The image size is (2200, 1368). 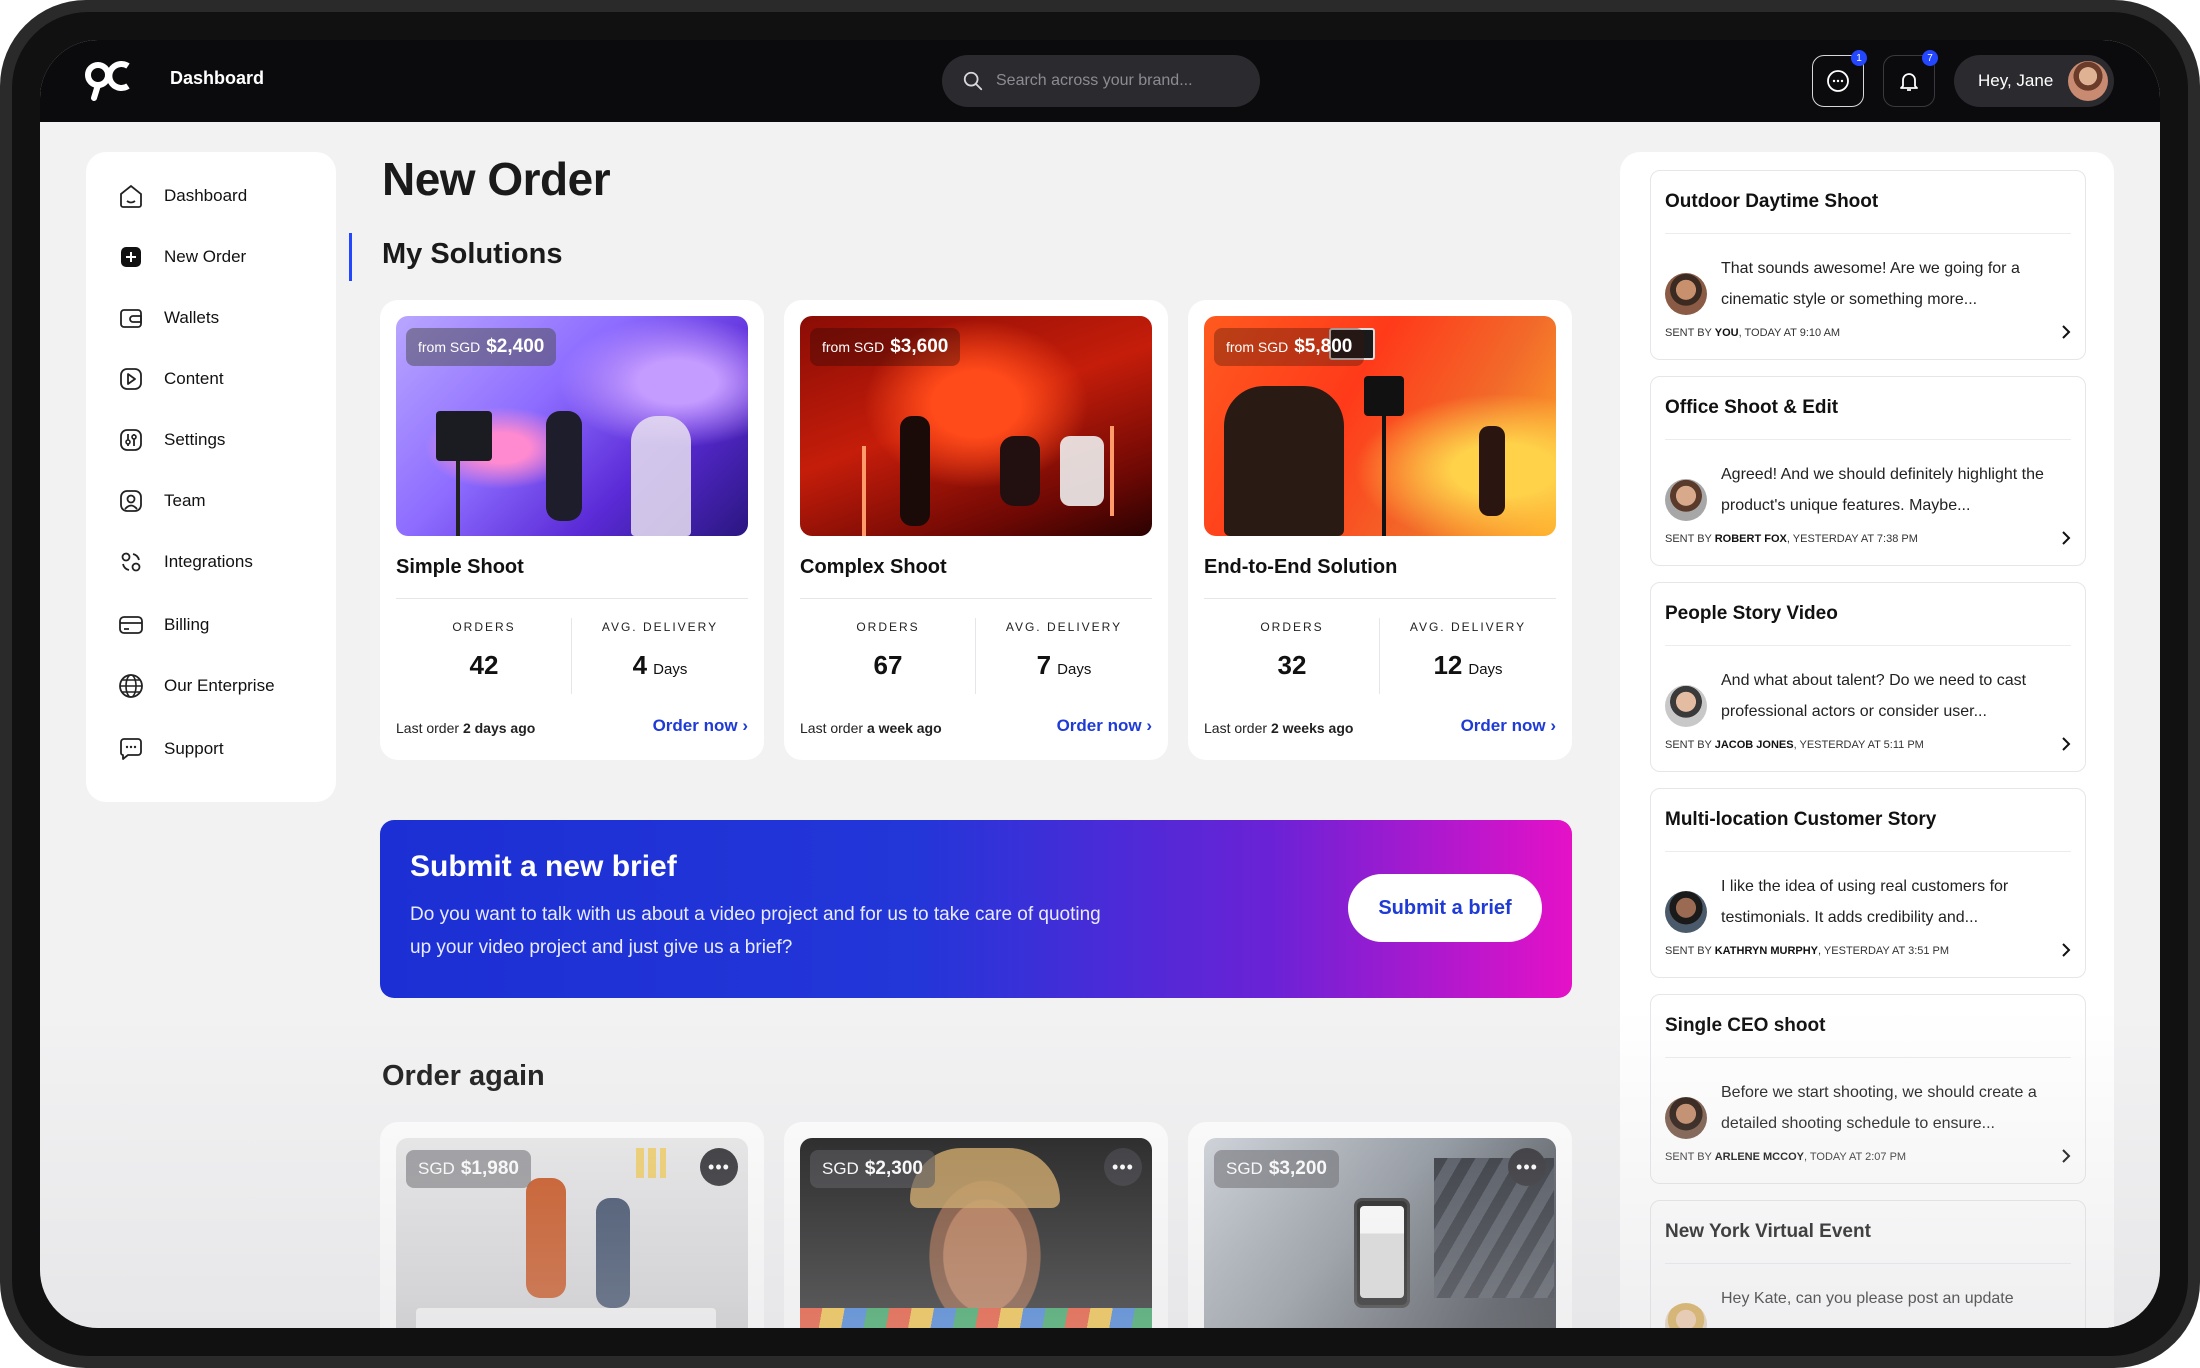 I want to click on order-again-heading: Order again, so click(x=463, y=1076).